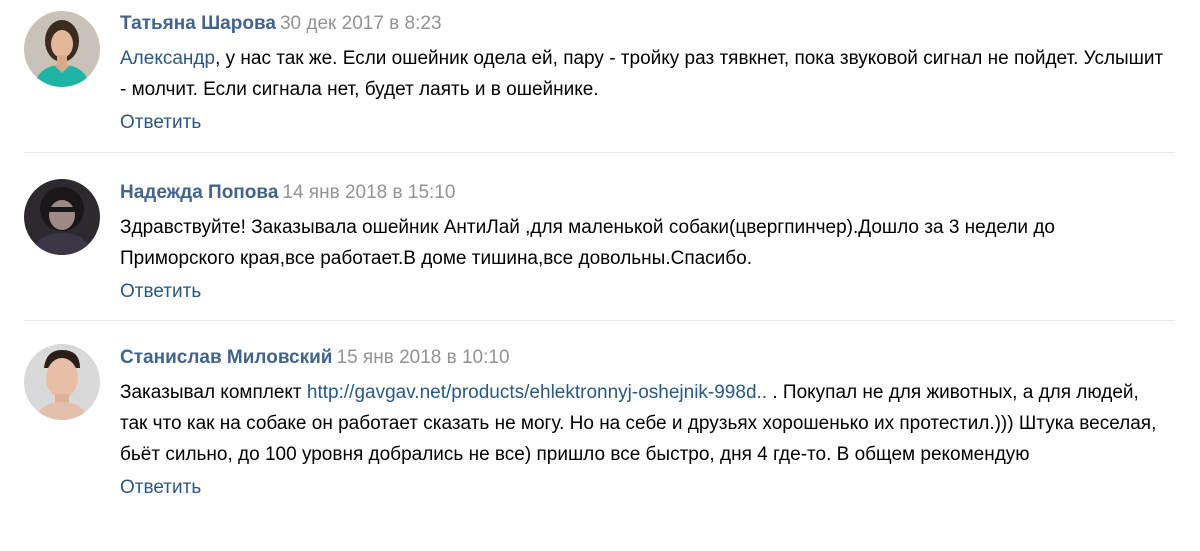 The height and width of the screenshot is (551, 1200). Describe the element at coordinates (213, 392) in the screenshot. I see `comment-text-before: Заказывал комплект` at that location.